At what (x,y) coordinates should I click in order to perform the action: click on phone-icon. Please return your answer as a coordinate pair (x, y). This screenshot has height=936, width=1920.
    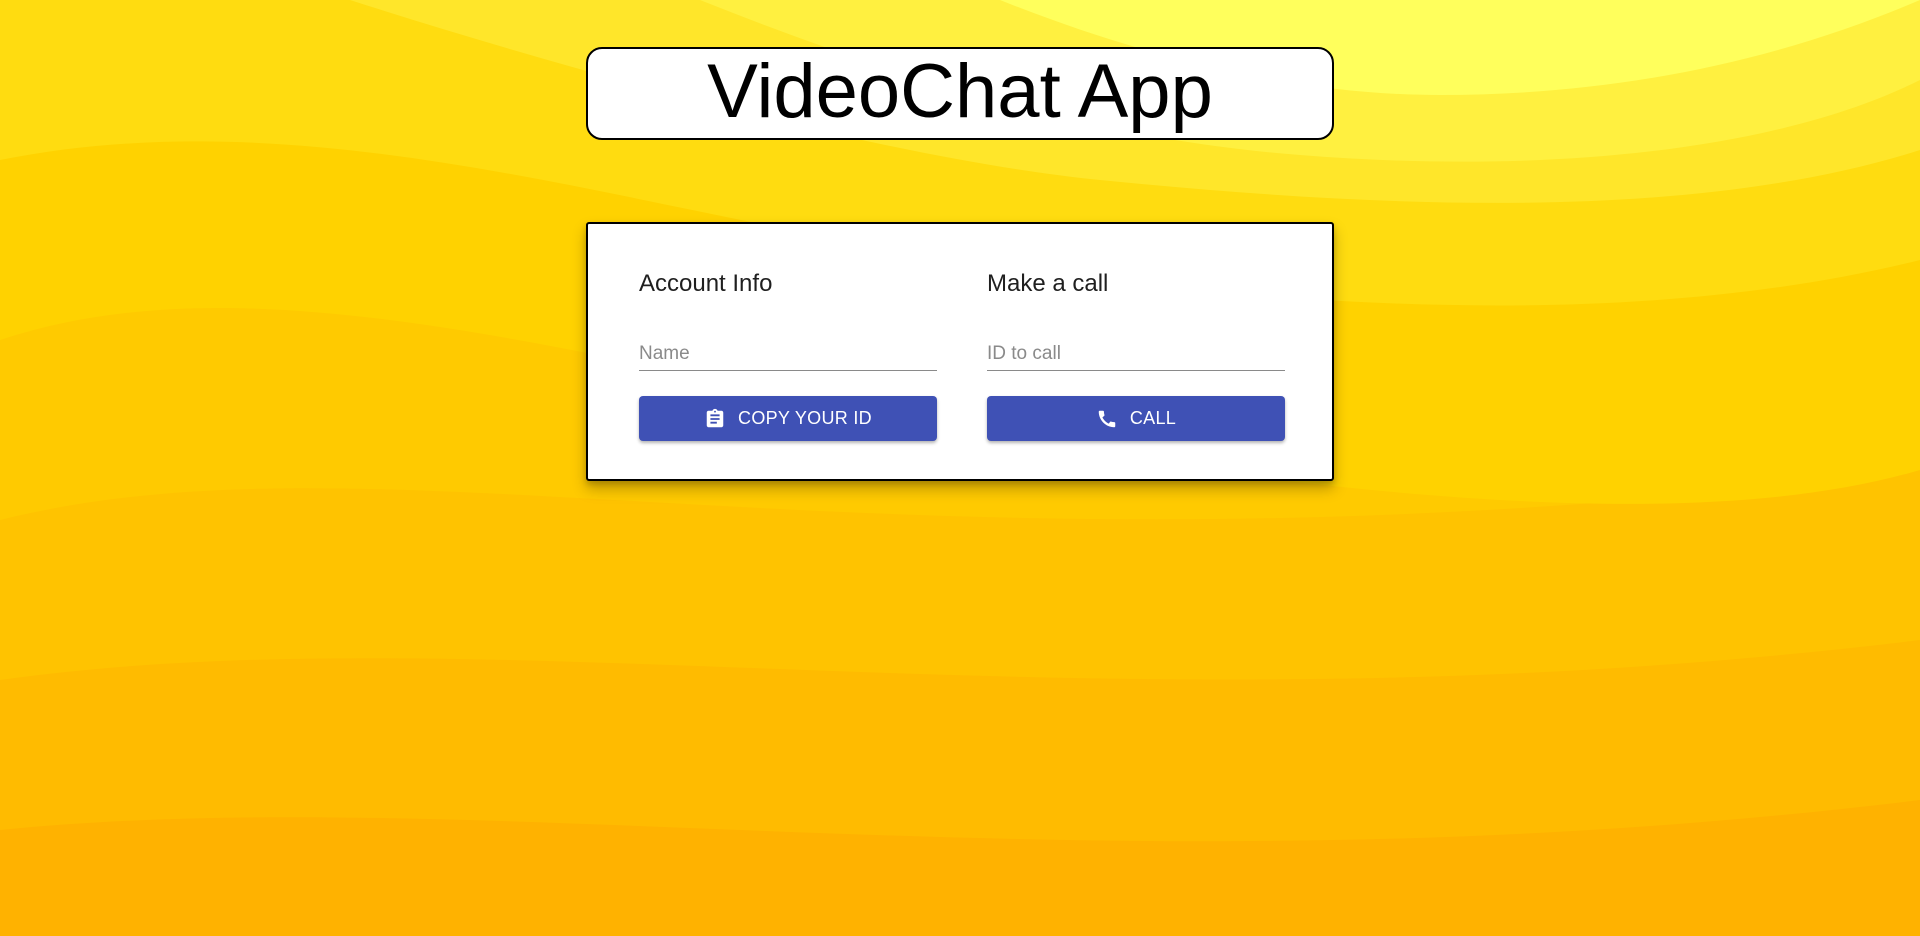
    Looking at the image, I should click on (1107, 419).